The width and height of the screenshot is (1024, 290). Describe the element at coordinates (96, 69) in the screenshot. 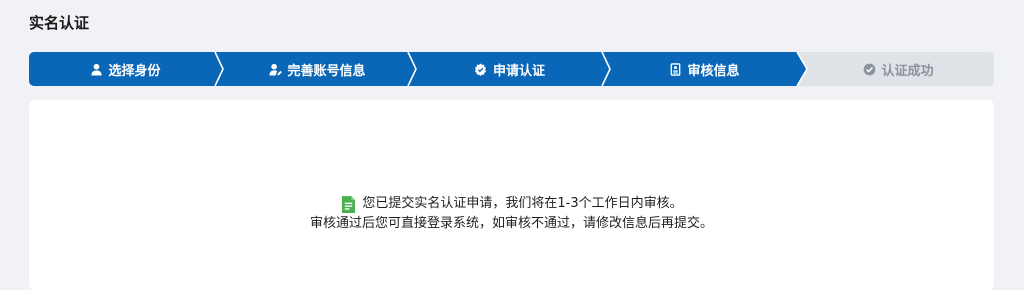

I see `user-icon` at that location.